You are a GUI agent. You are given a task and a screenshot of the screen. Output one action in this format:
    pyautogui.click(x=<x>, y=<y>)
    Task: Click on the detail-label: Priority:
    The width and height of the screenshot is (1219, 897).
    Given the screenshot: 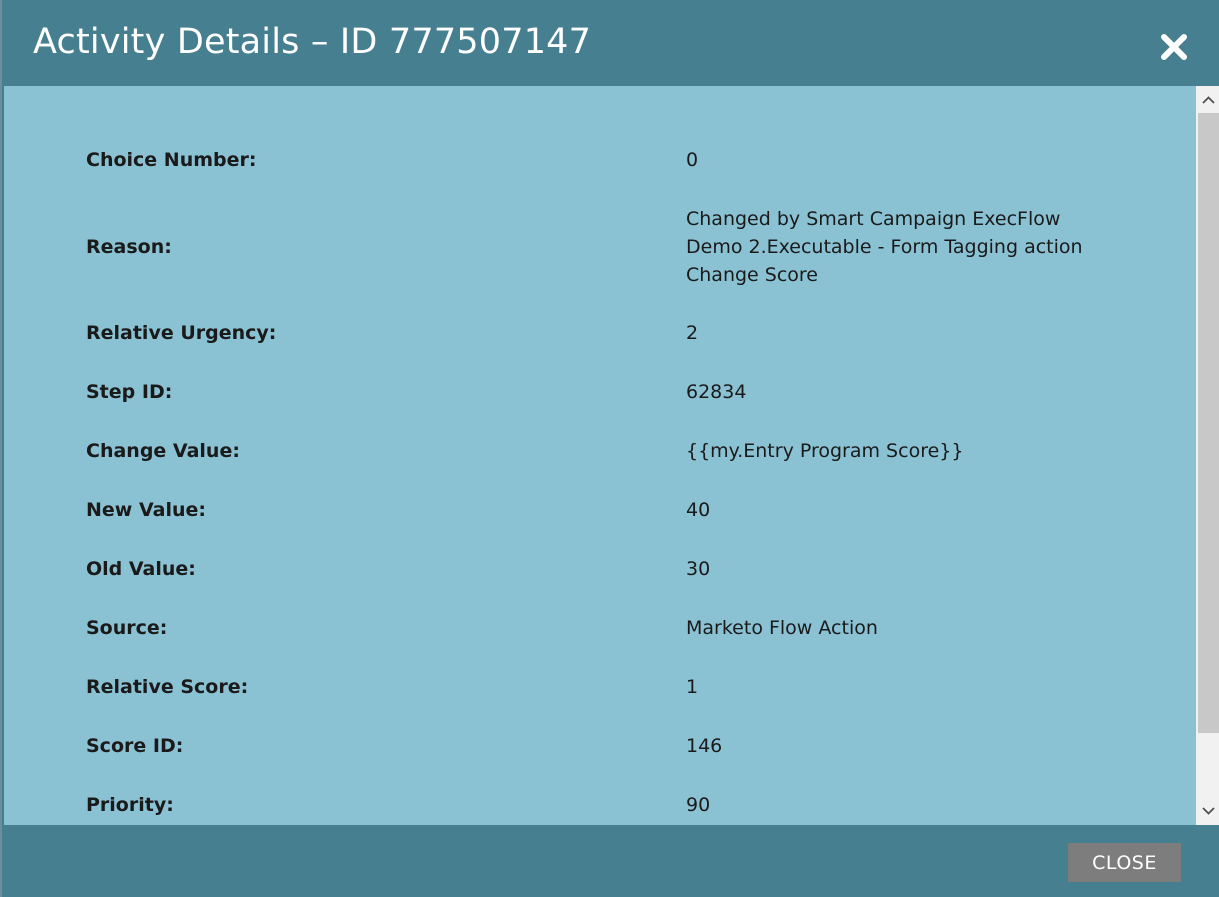 What is the action you would take?
    pyautogui.click(x=130, y=805)
    